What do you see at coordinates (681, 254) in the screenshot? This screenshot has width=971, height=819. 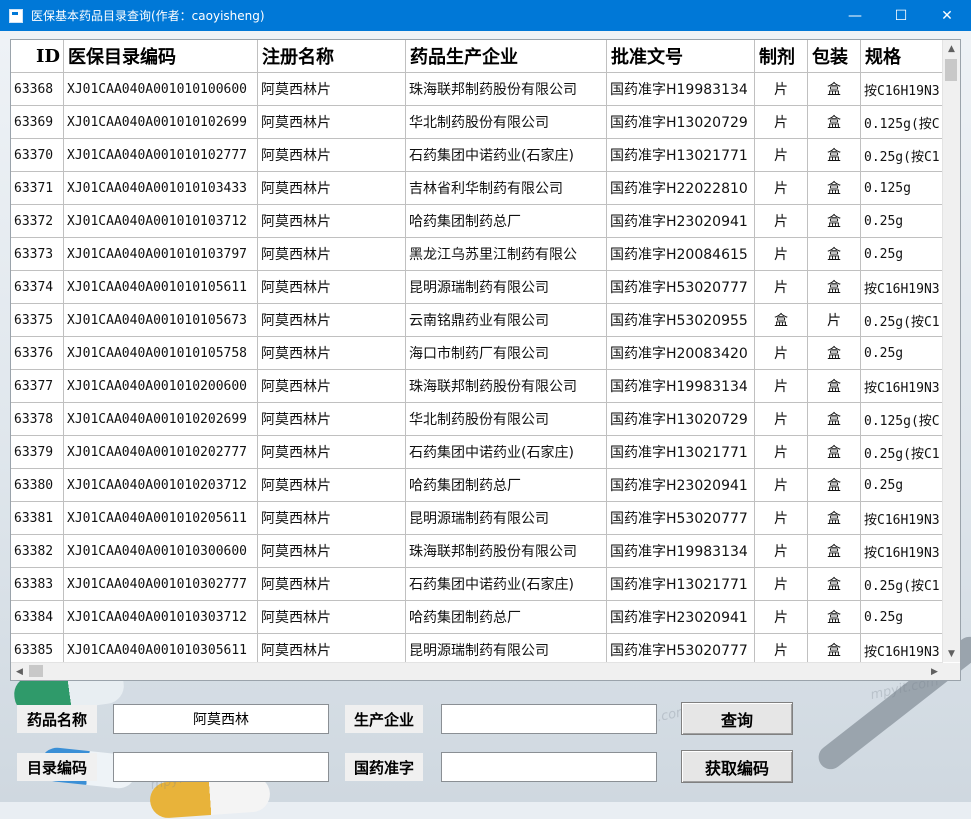 I see `cell-approval: 国药准字H20084615` at bounding box center [681, 254].